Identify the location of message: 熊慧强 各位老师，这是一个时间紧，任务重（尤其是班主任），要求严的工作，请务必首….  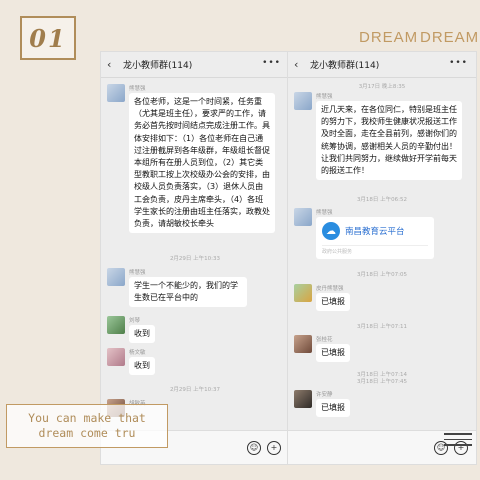
(191, 159).